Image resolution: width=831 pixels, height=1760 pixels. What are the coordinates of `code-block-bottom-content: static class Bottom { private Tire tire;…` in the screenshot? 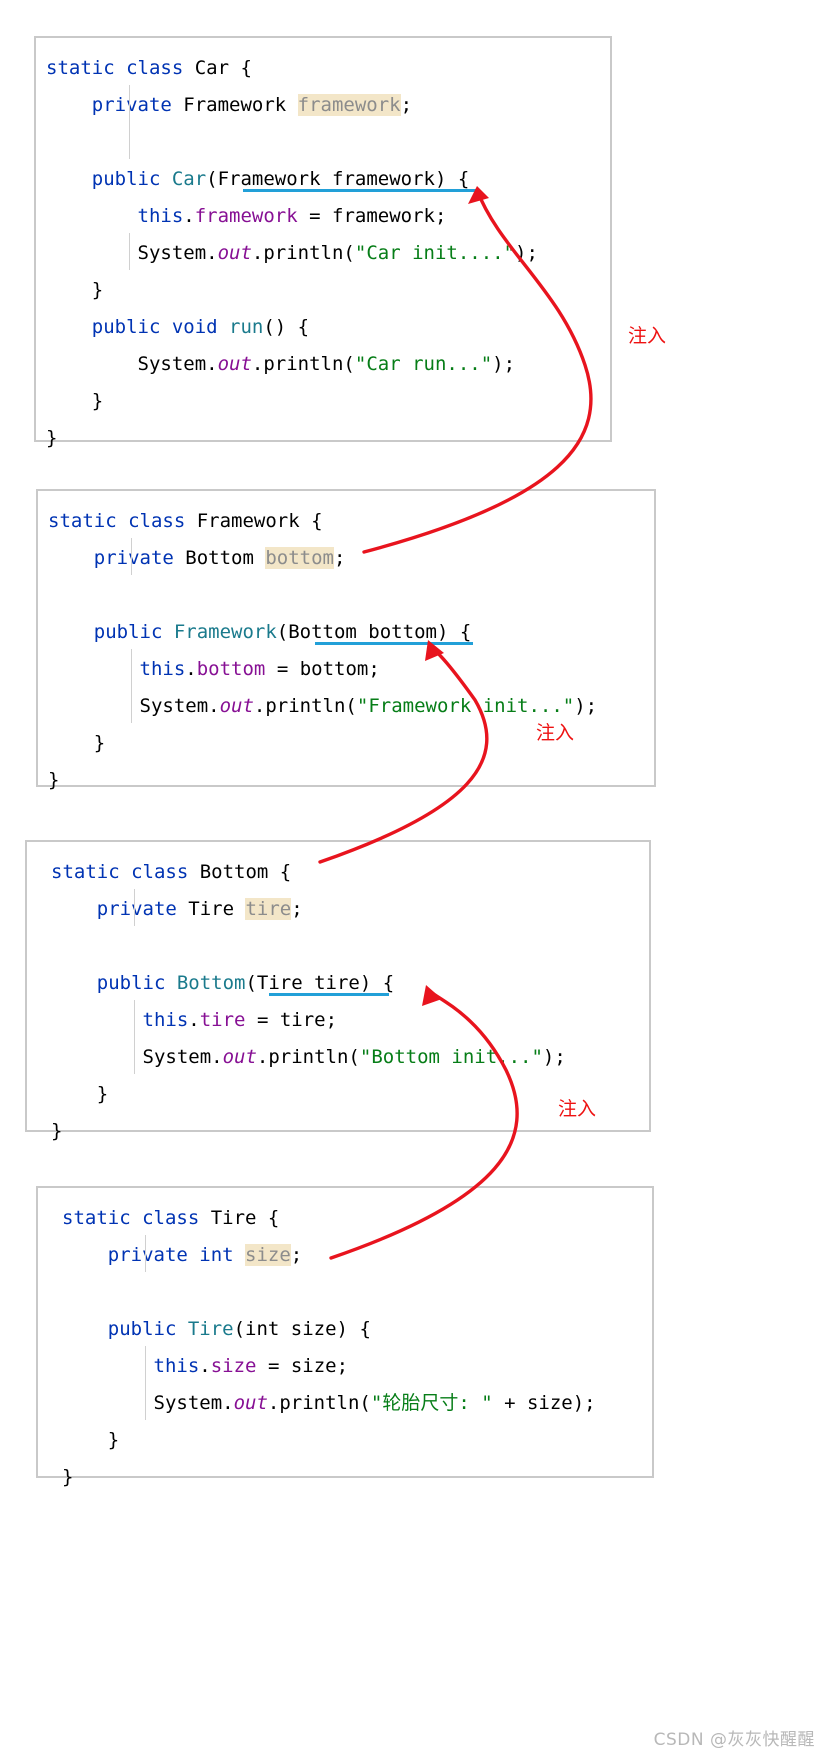 It's located at (338, 996).